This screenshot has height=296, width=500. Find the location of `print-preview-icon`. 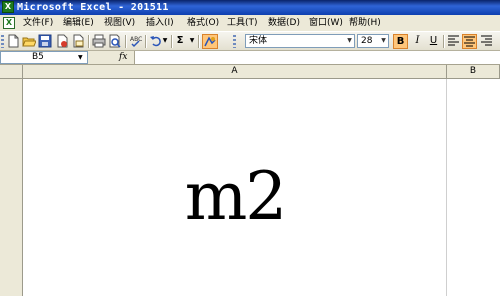

print-preview-icon is located at coordinates (115, 41).